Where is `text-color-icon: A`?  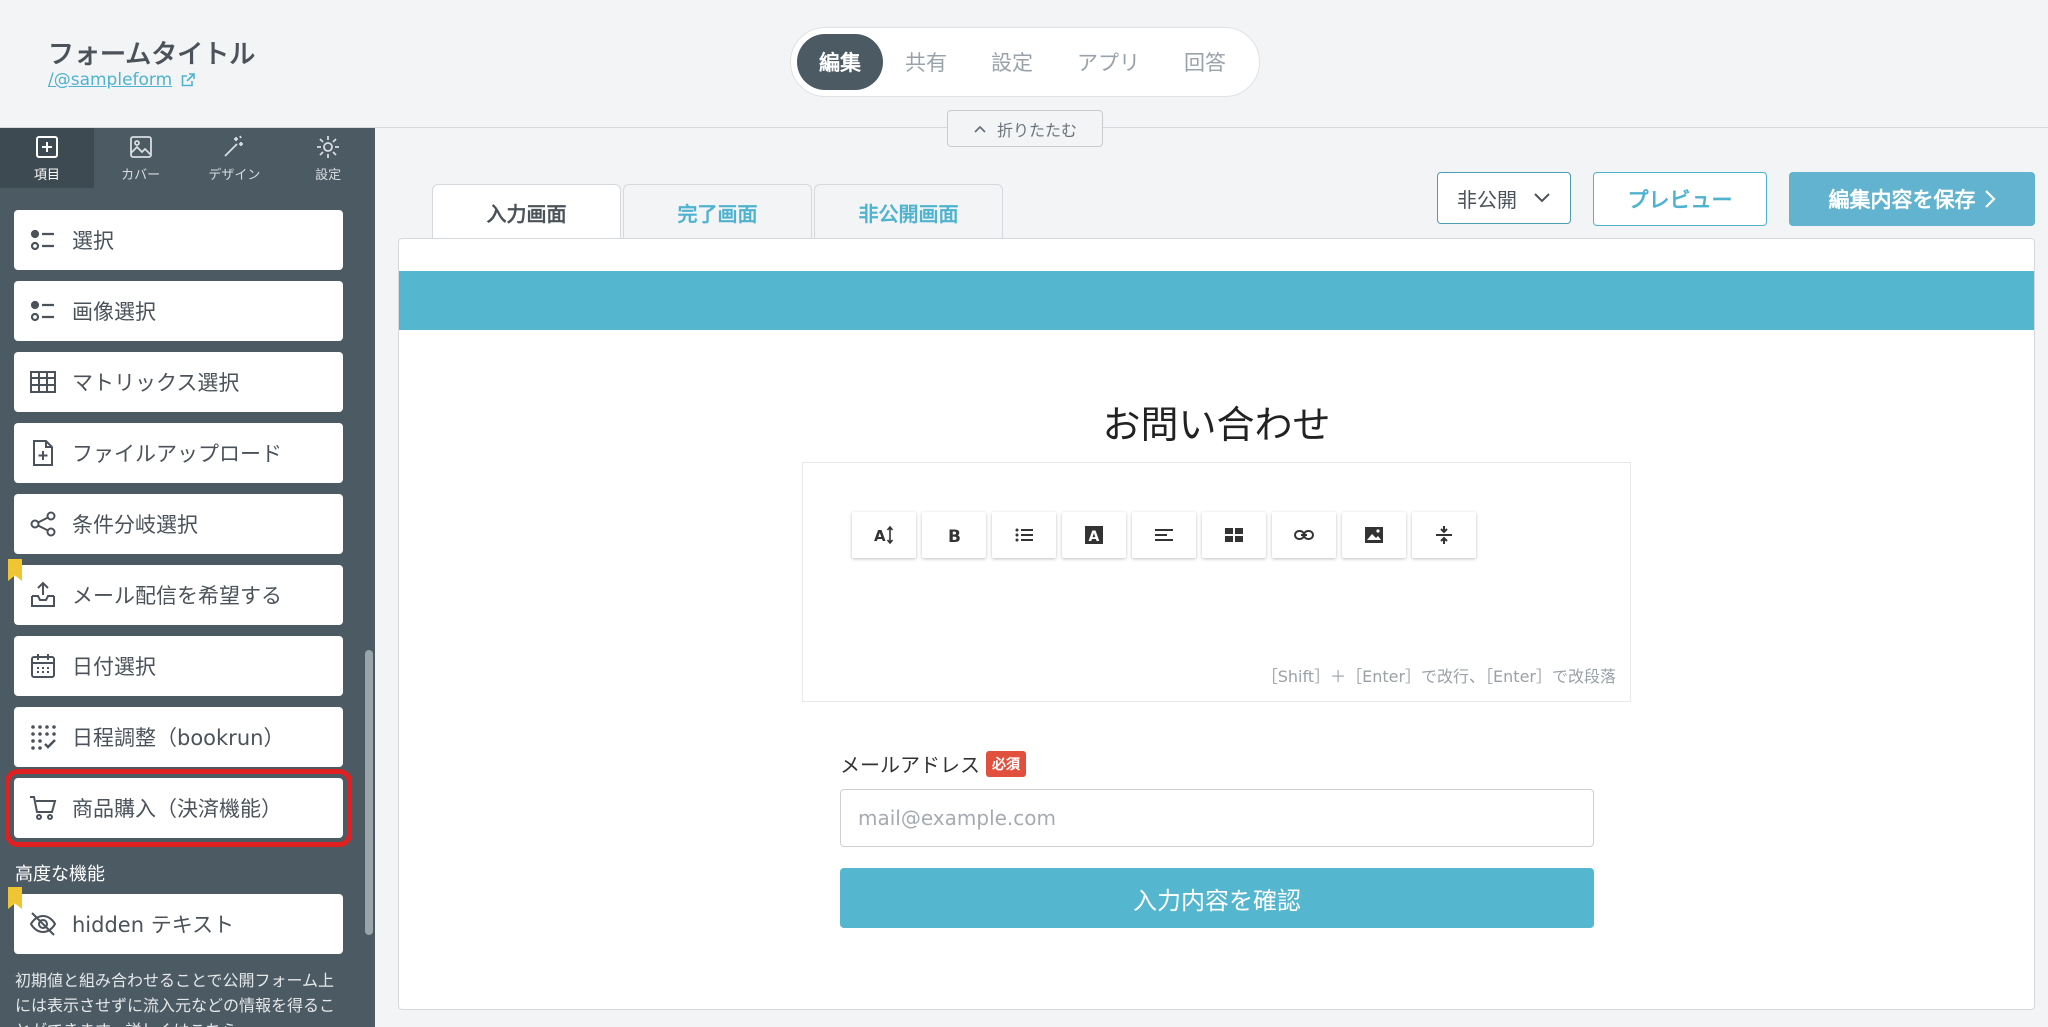 text-color-icon: A is located at coordinates (1094, 535).